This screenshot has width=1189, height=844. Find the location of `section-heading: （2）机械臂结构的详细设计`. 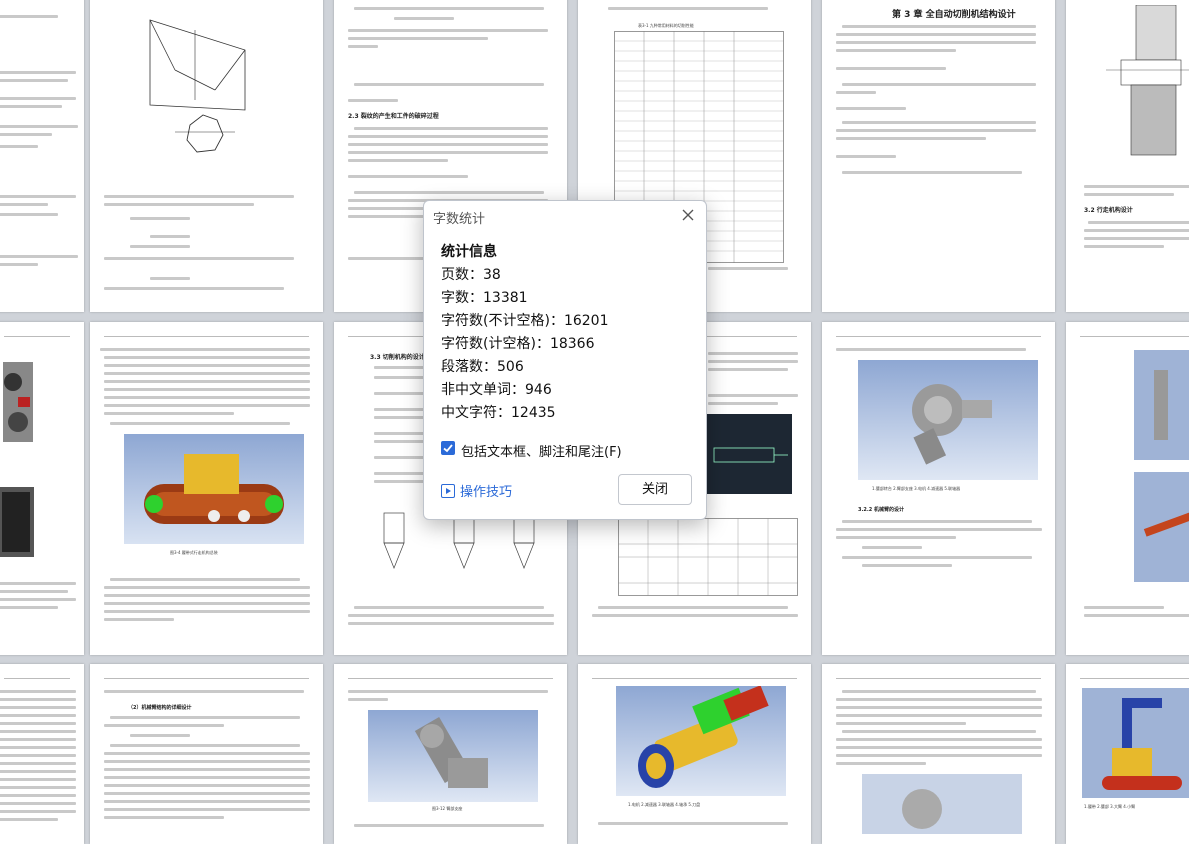

section-heading: （2）机械臂结构的详细设计 is located at coordinates (160, 708).